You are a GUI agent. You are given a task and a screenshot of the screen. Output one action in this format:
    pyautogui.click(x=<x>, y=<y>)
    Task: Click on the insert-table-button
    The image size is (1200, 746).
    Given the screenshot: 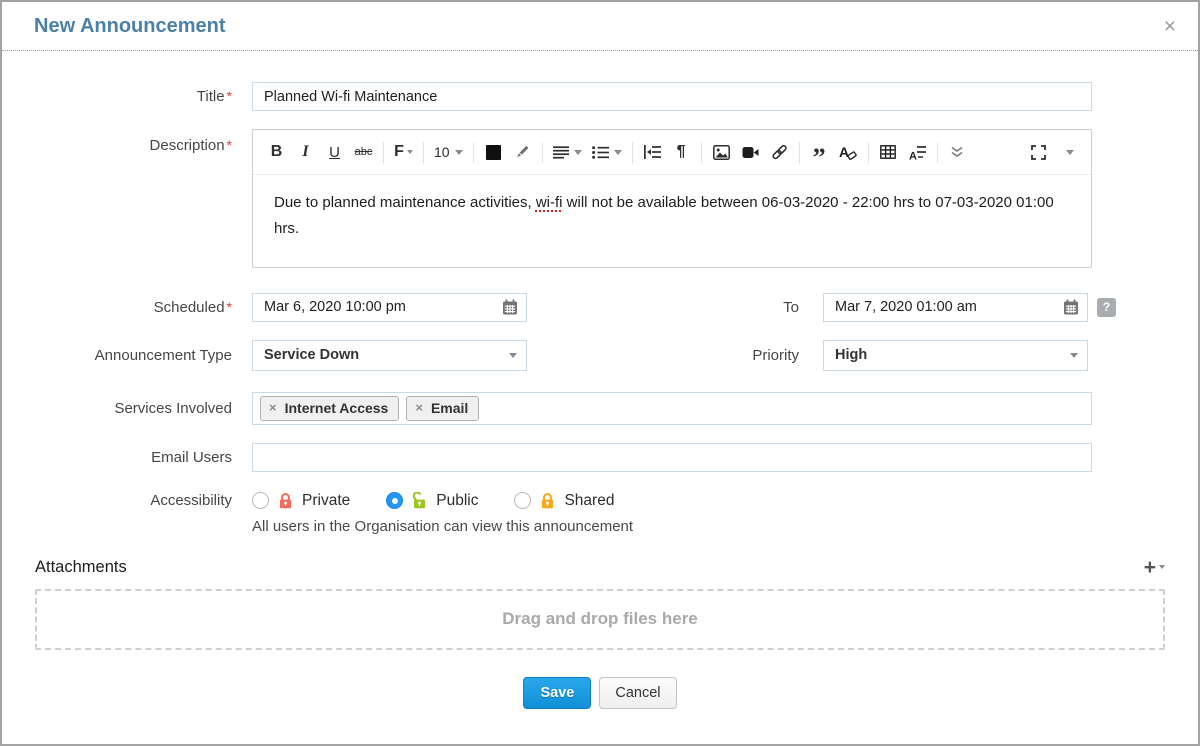 What is the action you would take?
    pyautogui.click(x=888, y=152)
    